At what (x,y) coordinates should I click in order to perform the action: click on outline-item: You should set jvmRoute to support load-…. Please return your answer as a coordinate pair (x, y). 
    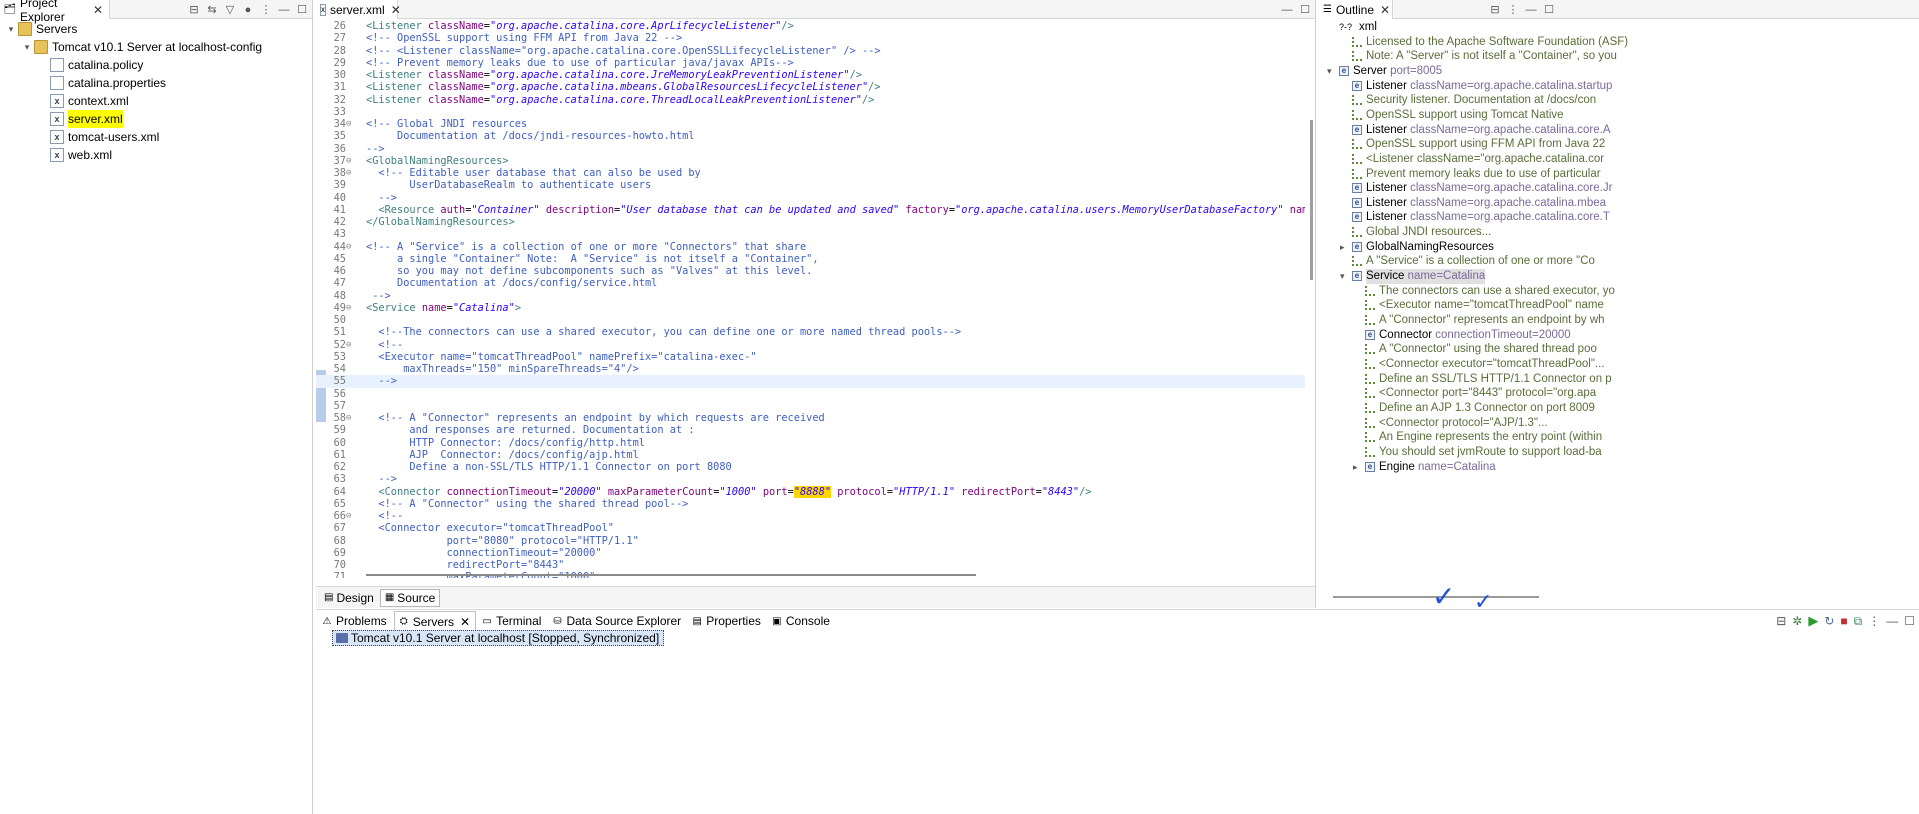
    Looking at the image, I should click on (1619, 452).